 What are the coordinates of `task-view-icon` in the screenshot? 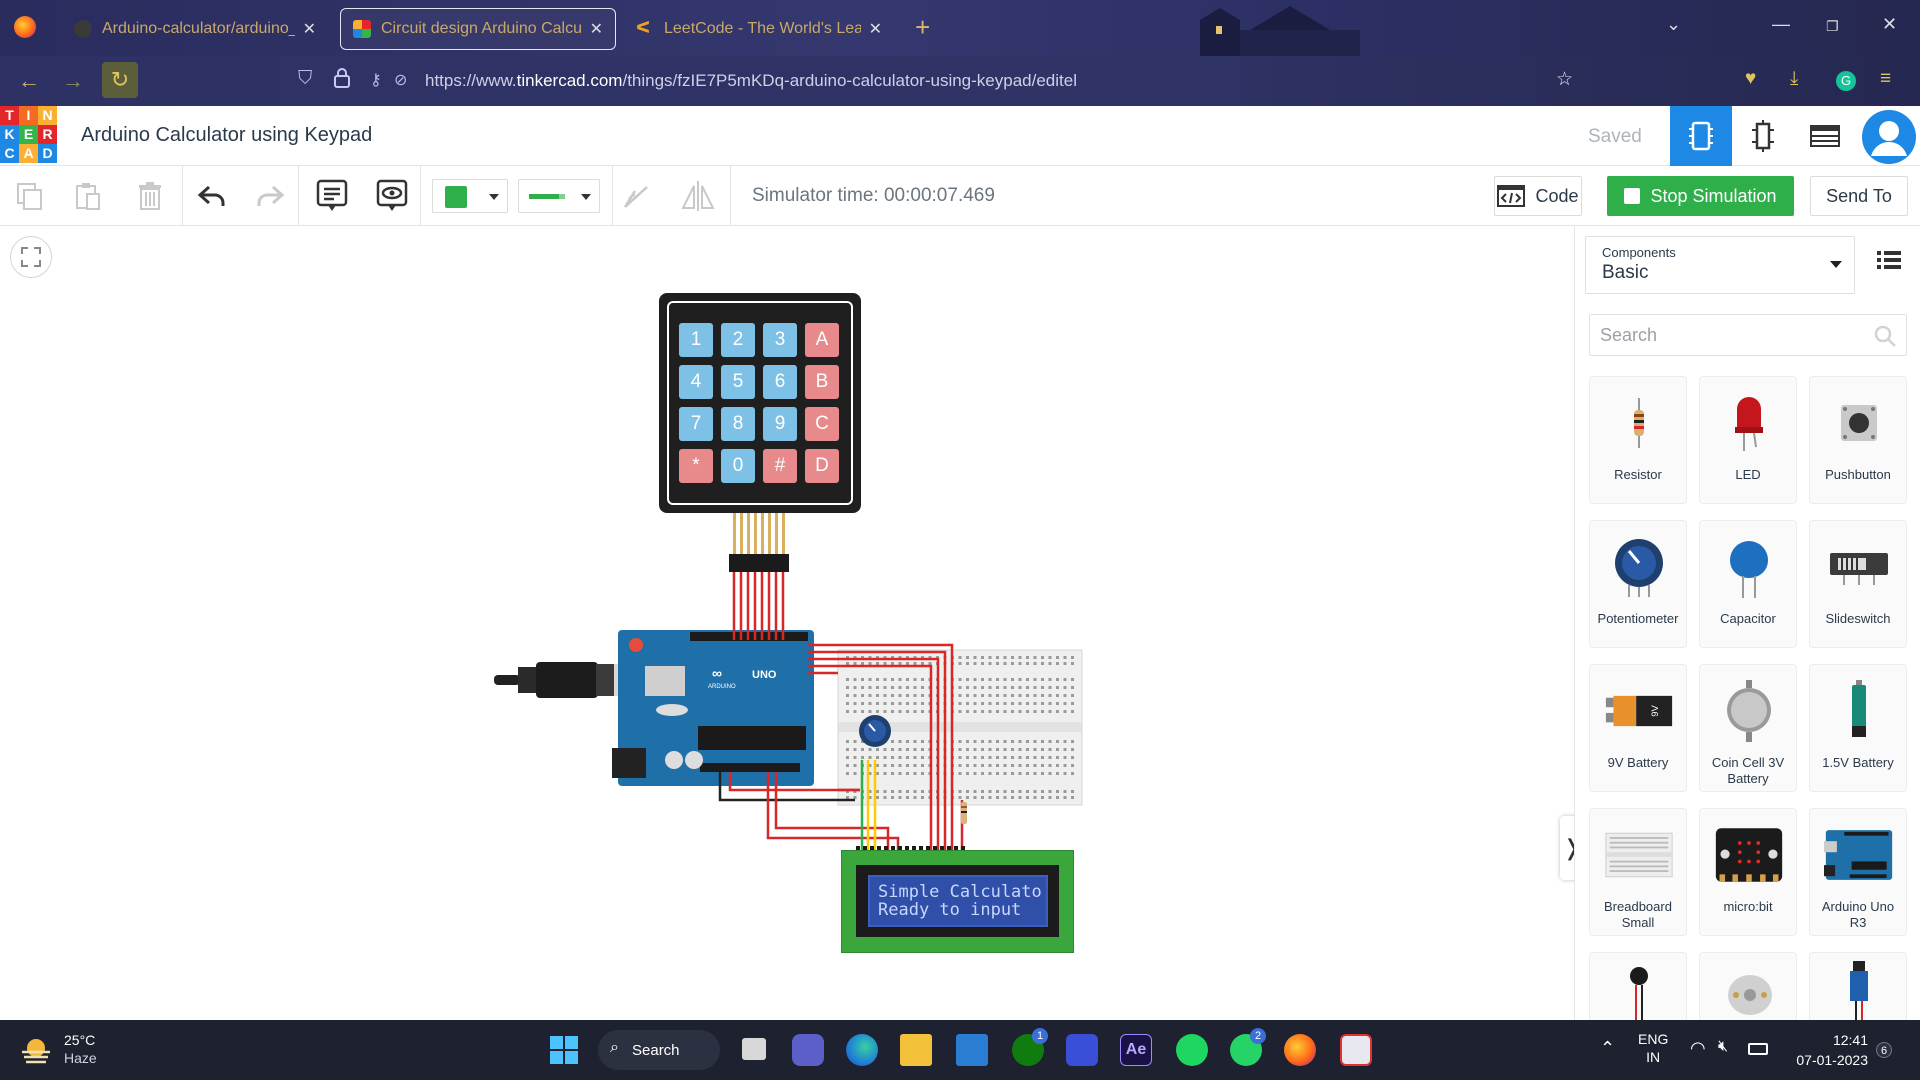 It's located at (754, 1049).